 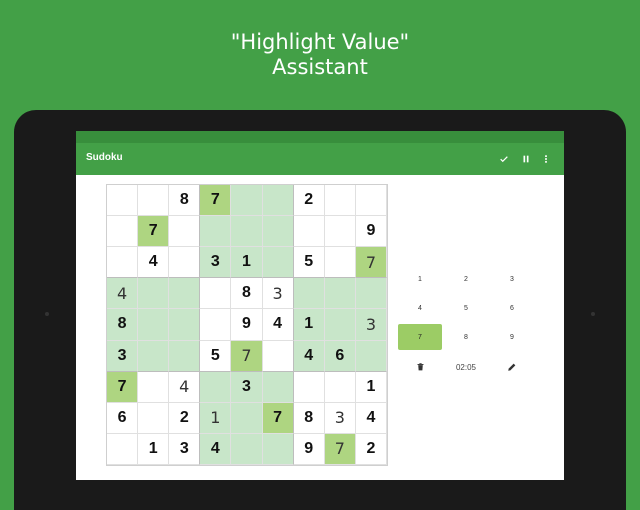 What do you see at coordinates (185, 418) in the screenshot?
I see `grid-cell-r8-c3: 2` at bounding box center [185, 418].